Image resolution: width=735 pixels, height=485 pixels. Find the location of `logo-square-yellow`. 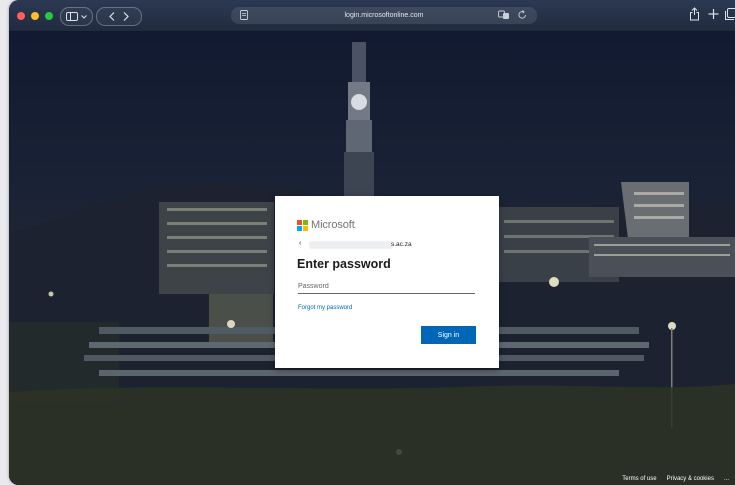

logo-square-yellow is located at coordinates (305, 228).